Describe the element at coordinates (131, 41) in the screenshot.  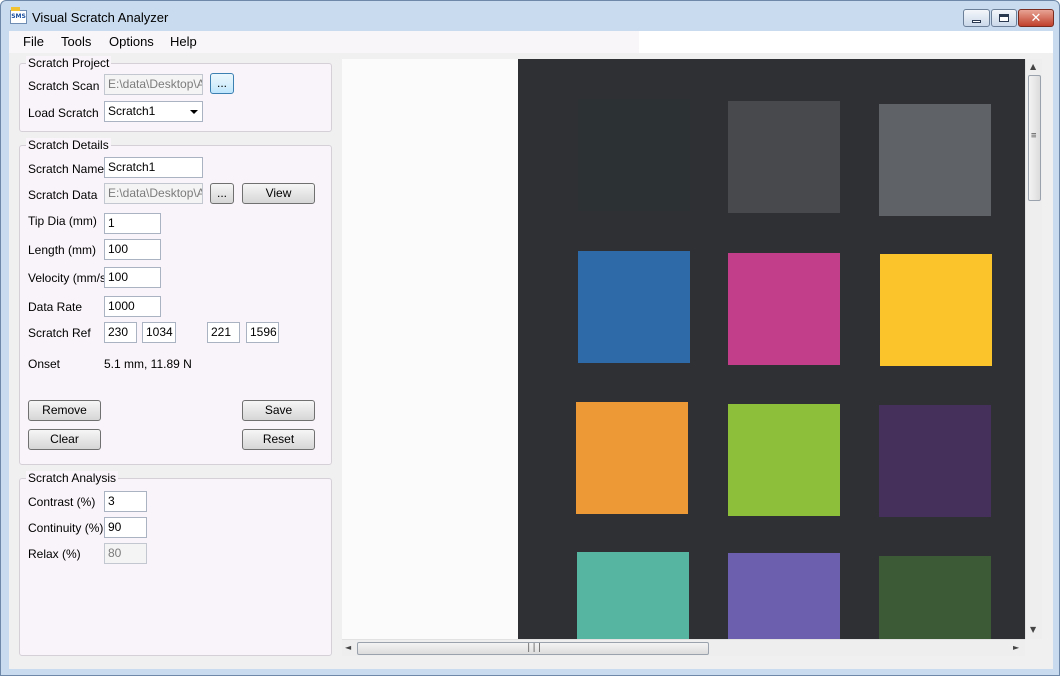
I see `menu-options: Options` at that location.